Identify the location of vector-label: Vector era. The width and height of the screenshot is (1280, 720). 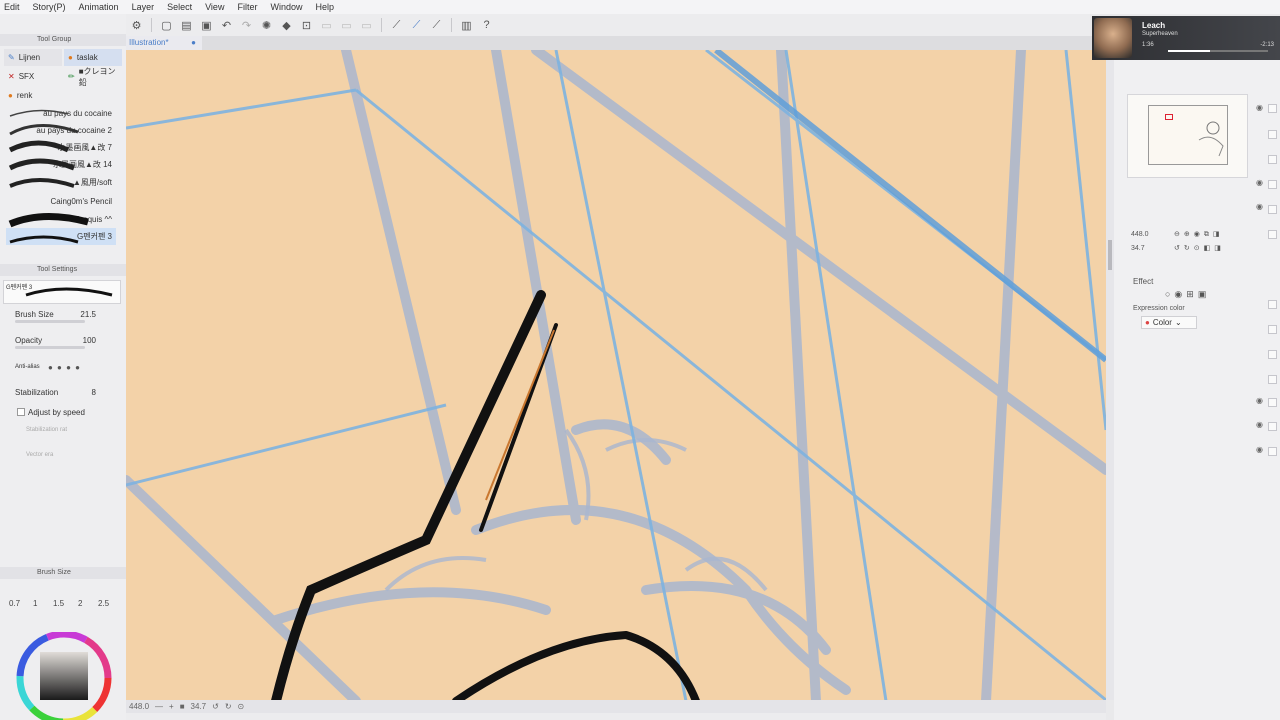
(40, 455).